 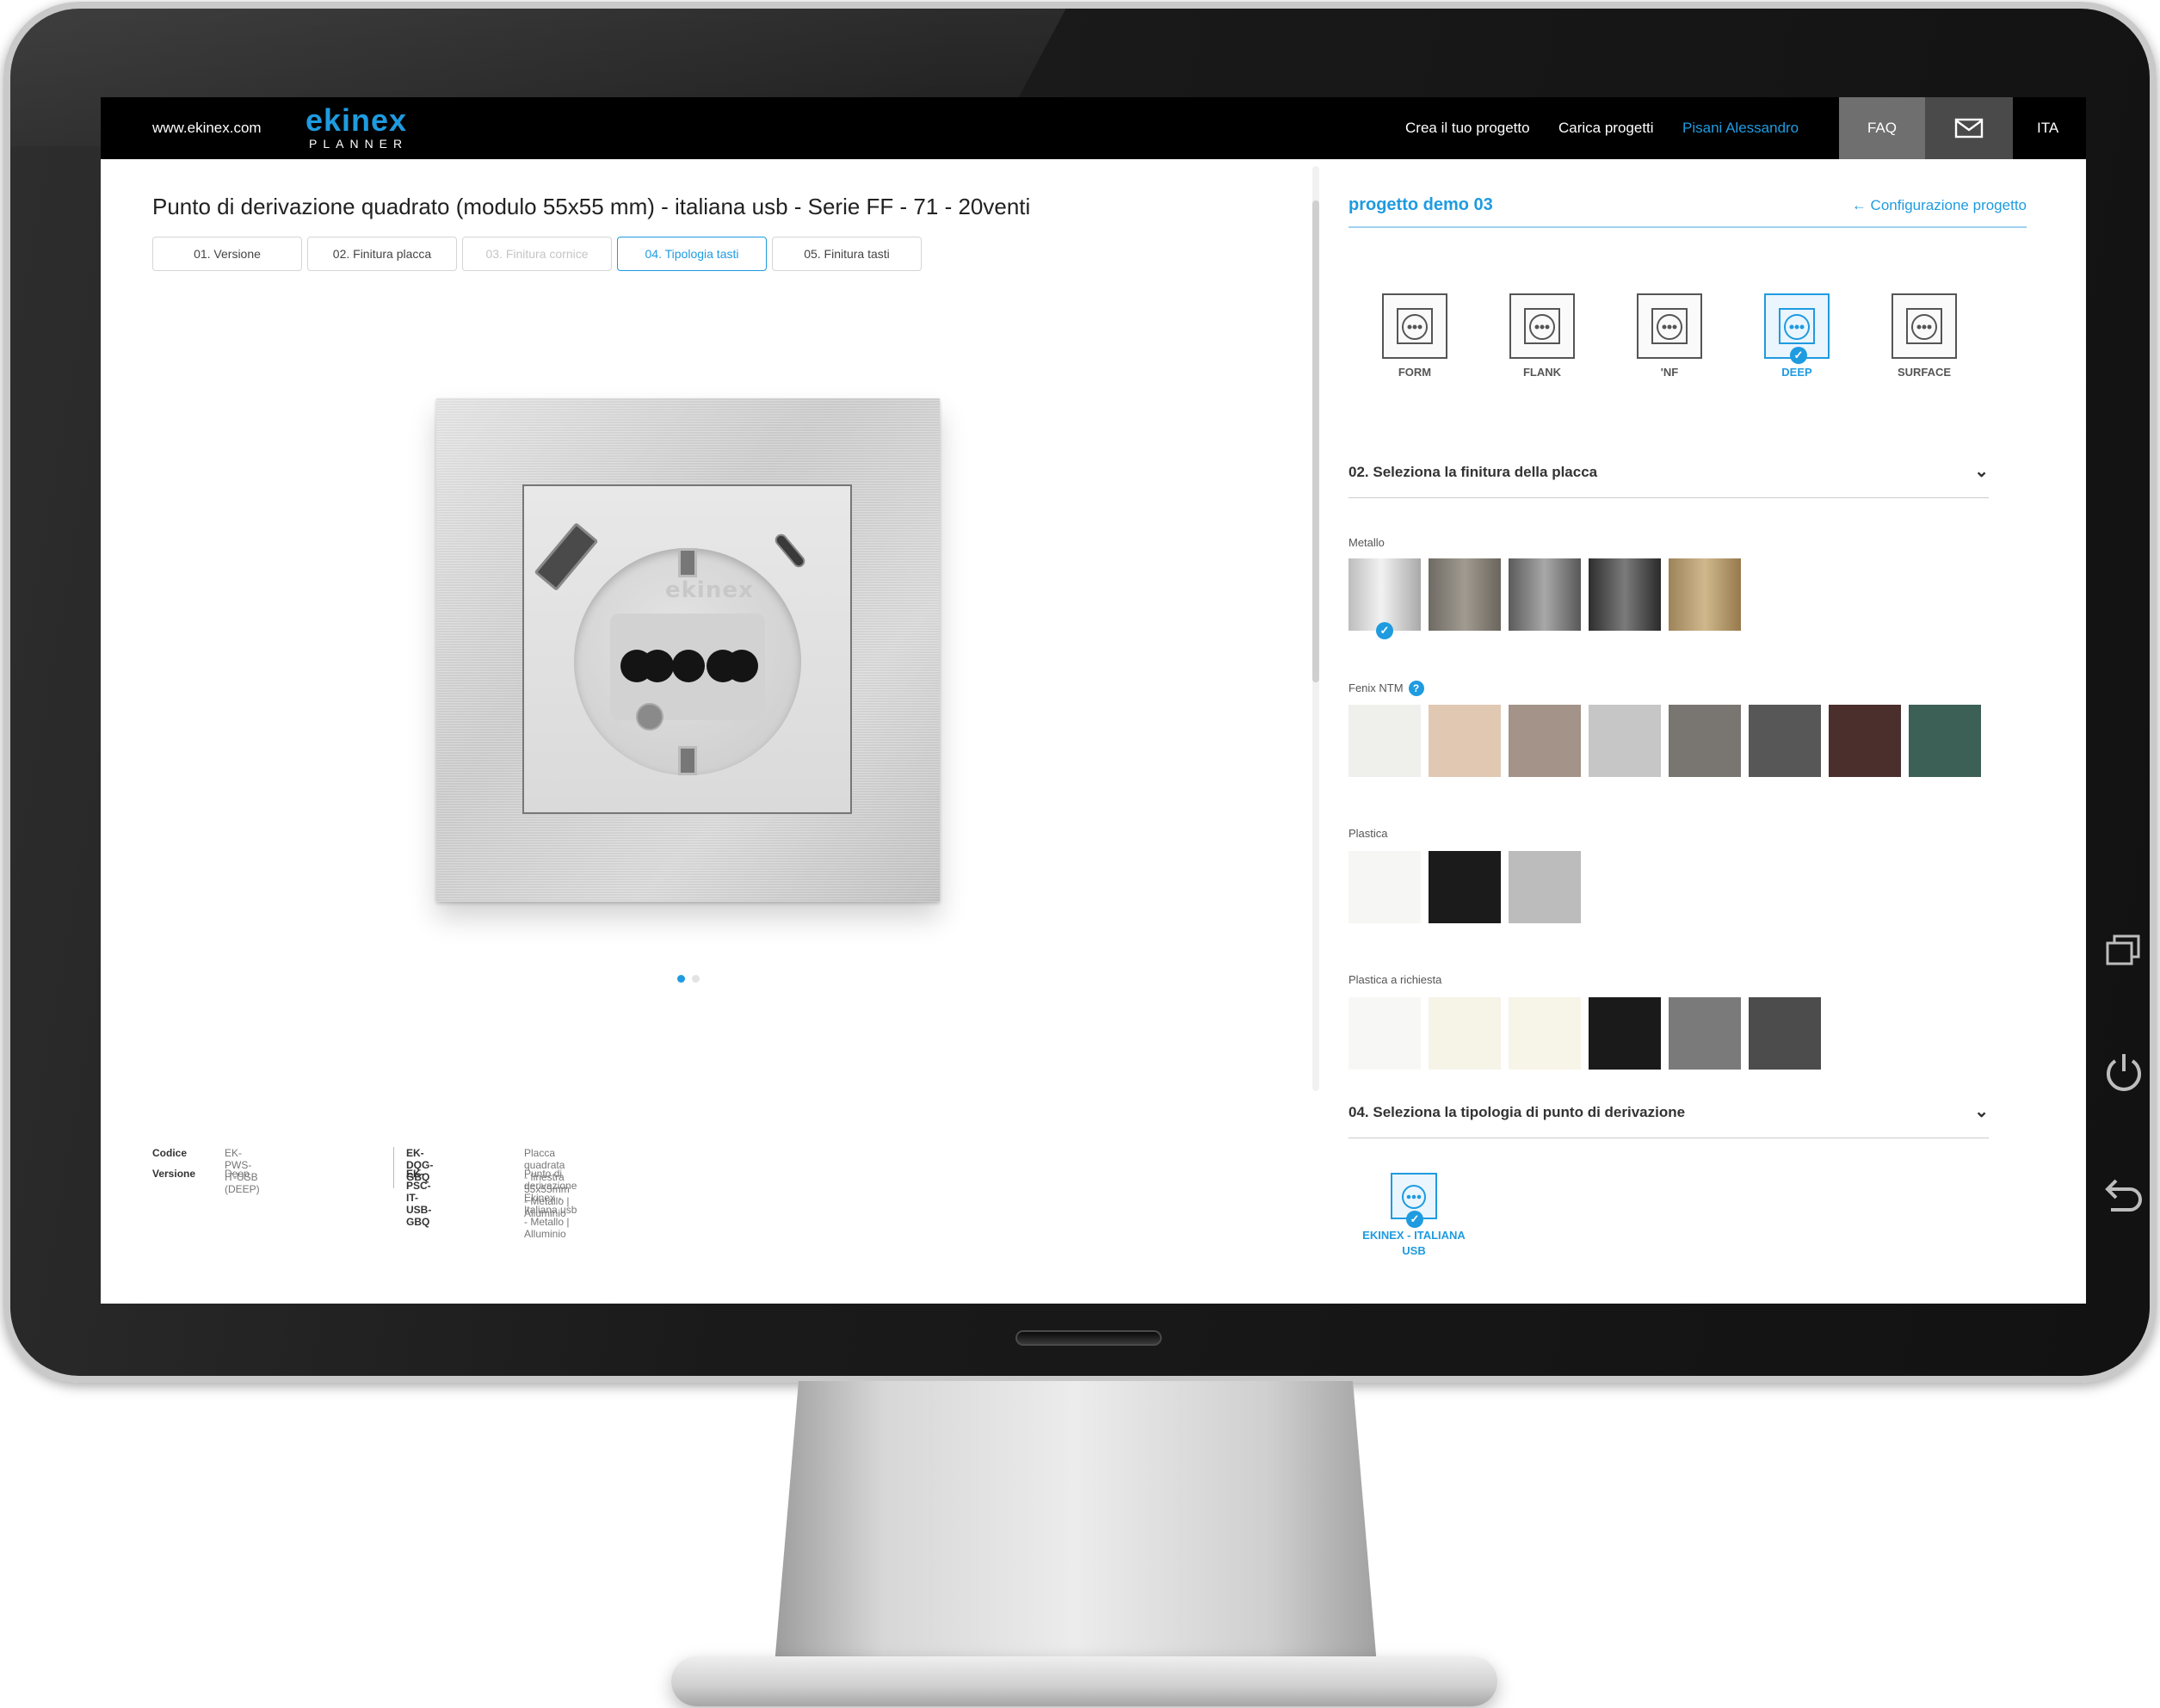 What do you see at coordinates (359, 144) in the screenshot?
I see `logo-subtitle: PLANNER` at bounding box center [359, 144].